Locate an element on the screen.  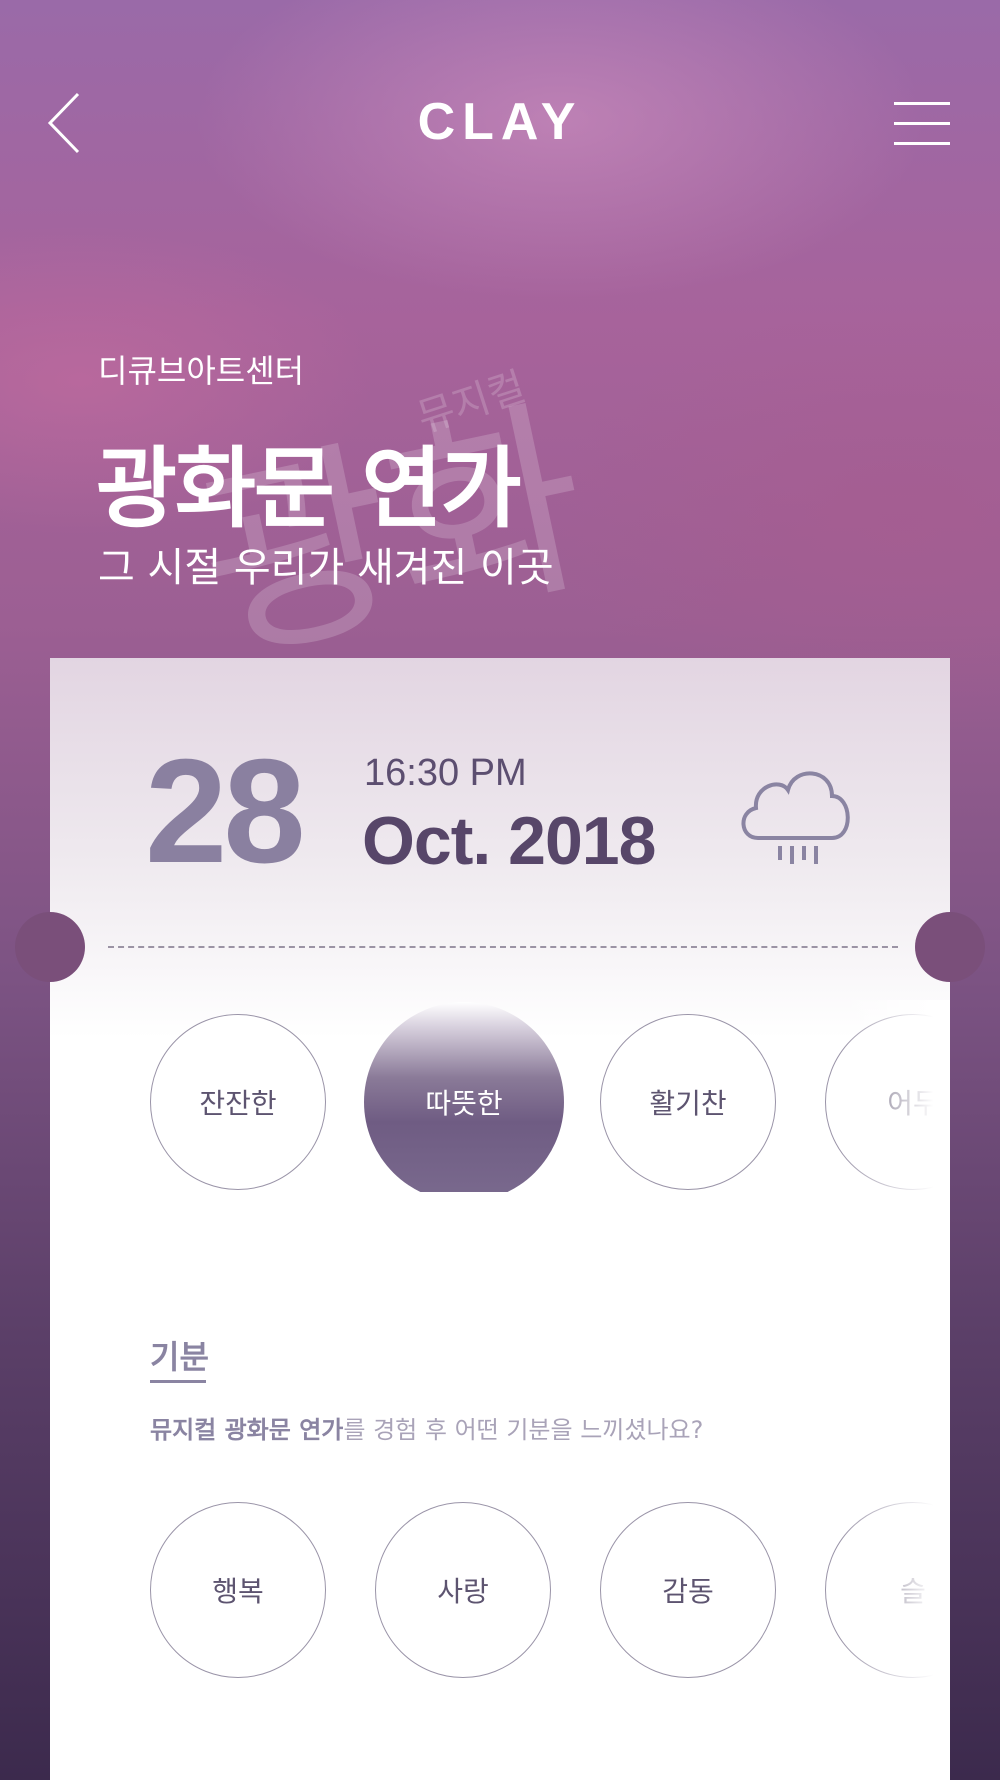
tone-chip-lively: 활기찬 is located at coordinates (688, 1102).